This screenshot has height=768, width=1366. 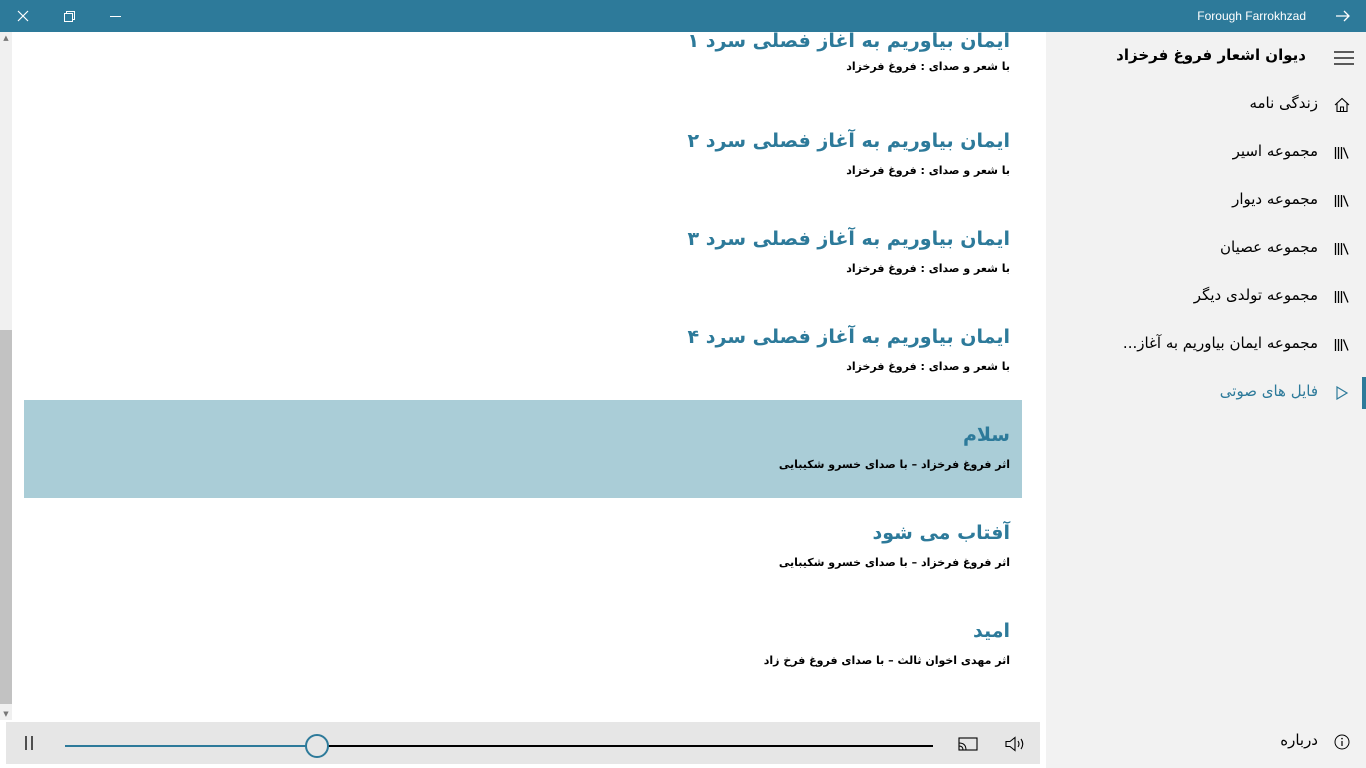 I want to click on app-title: دیوان اشعار فروغ فرخزاد, so click(x=1211, y=55).